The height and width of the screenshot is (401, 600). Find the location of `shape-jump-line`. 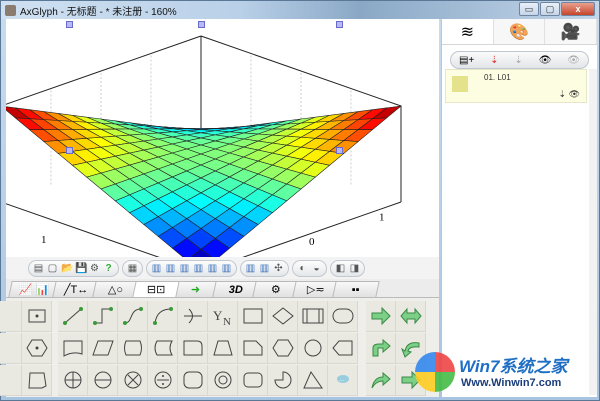

shape-jump-line is located at coordinates (193, 316).